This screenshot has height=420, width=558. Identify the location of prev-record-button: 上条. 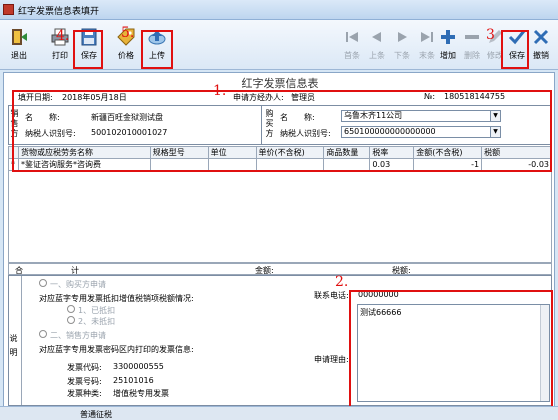
(377, 46).